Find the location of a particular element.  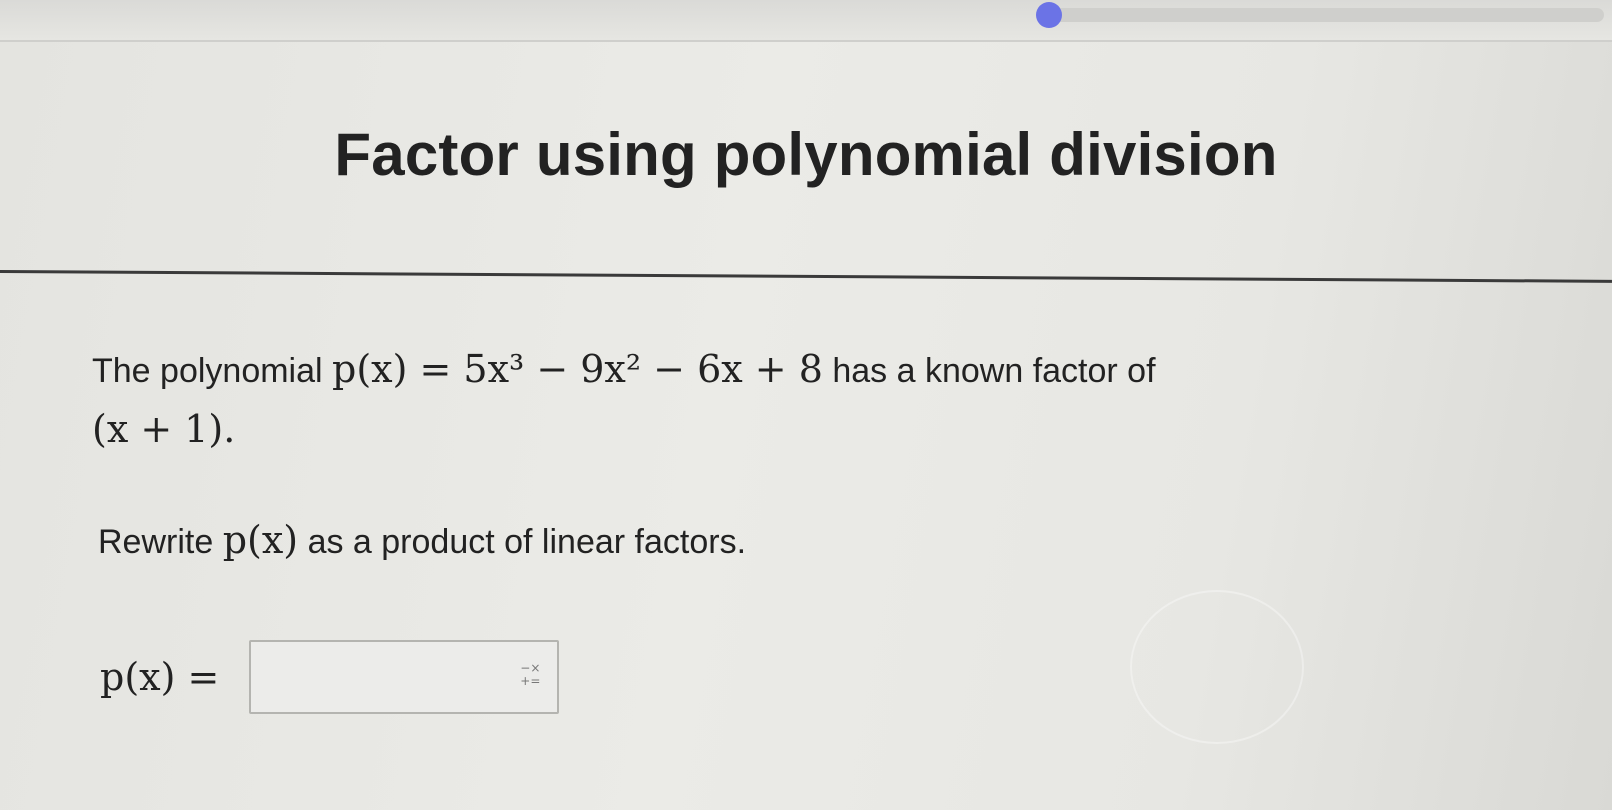

answer-row: p(x) = −× += is located at coordinates (330, 677).